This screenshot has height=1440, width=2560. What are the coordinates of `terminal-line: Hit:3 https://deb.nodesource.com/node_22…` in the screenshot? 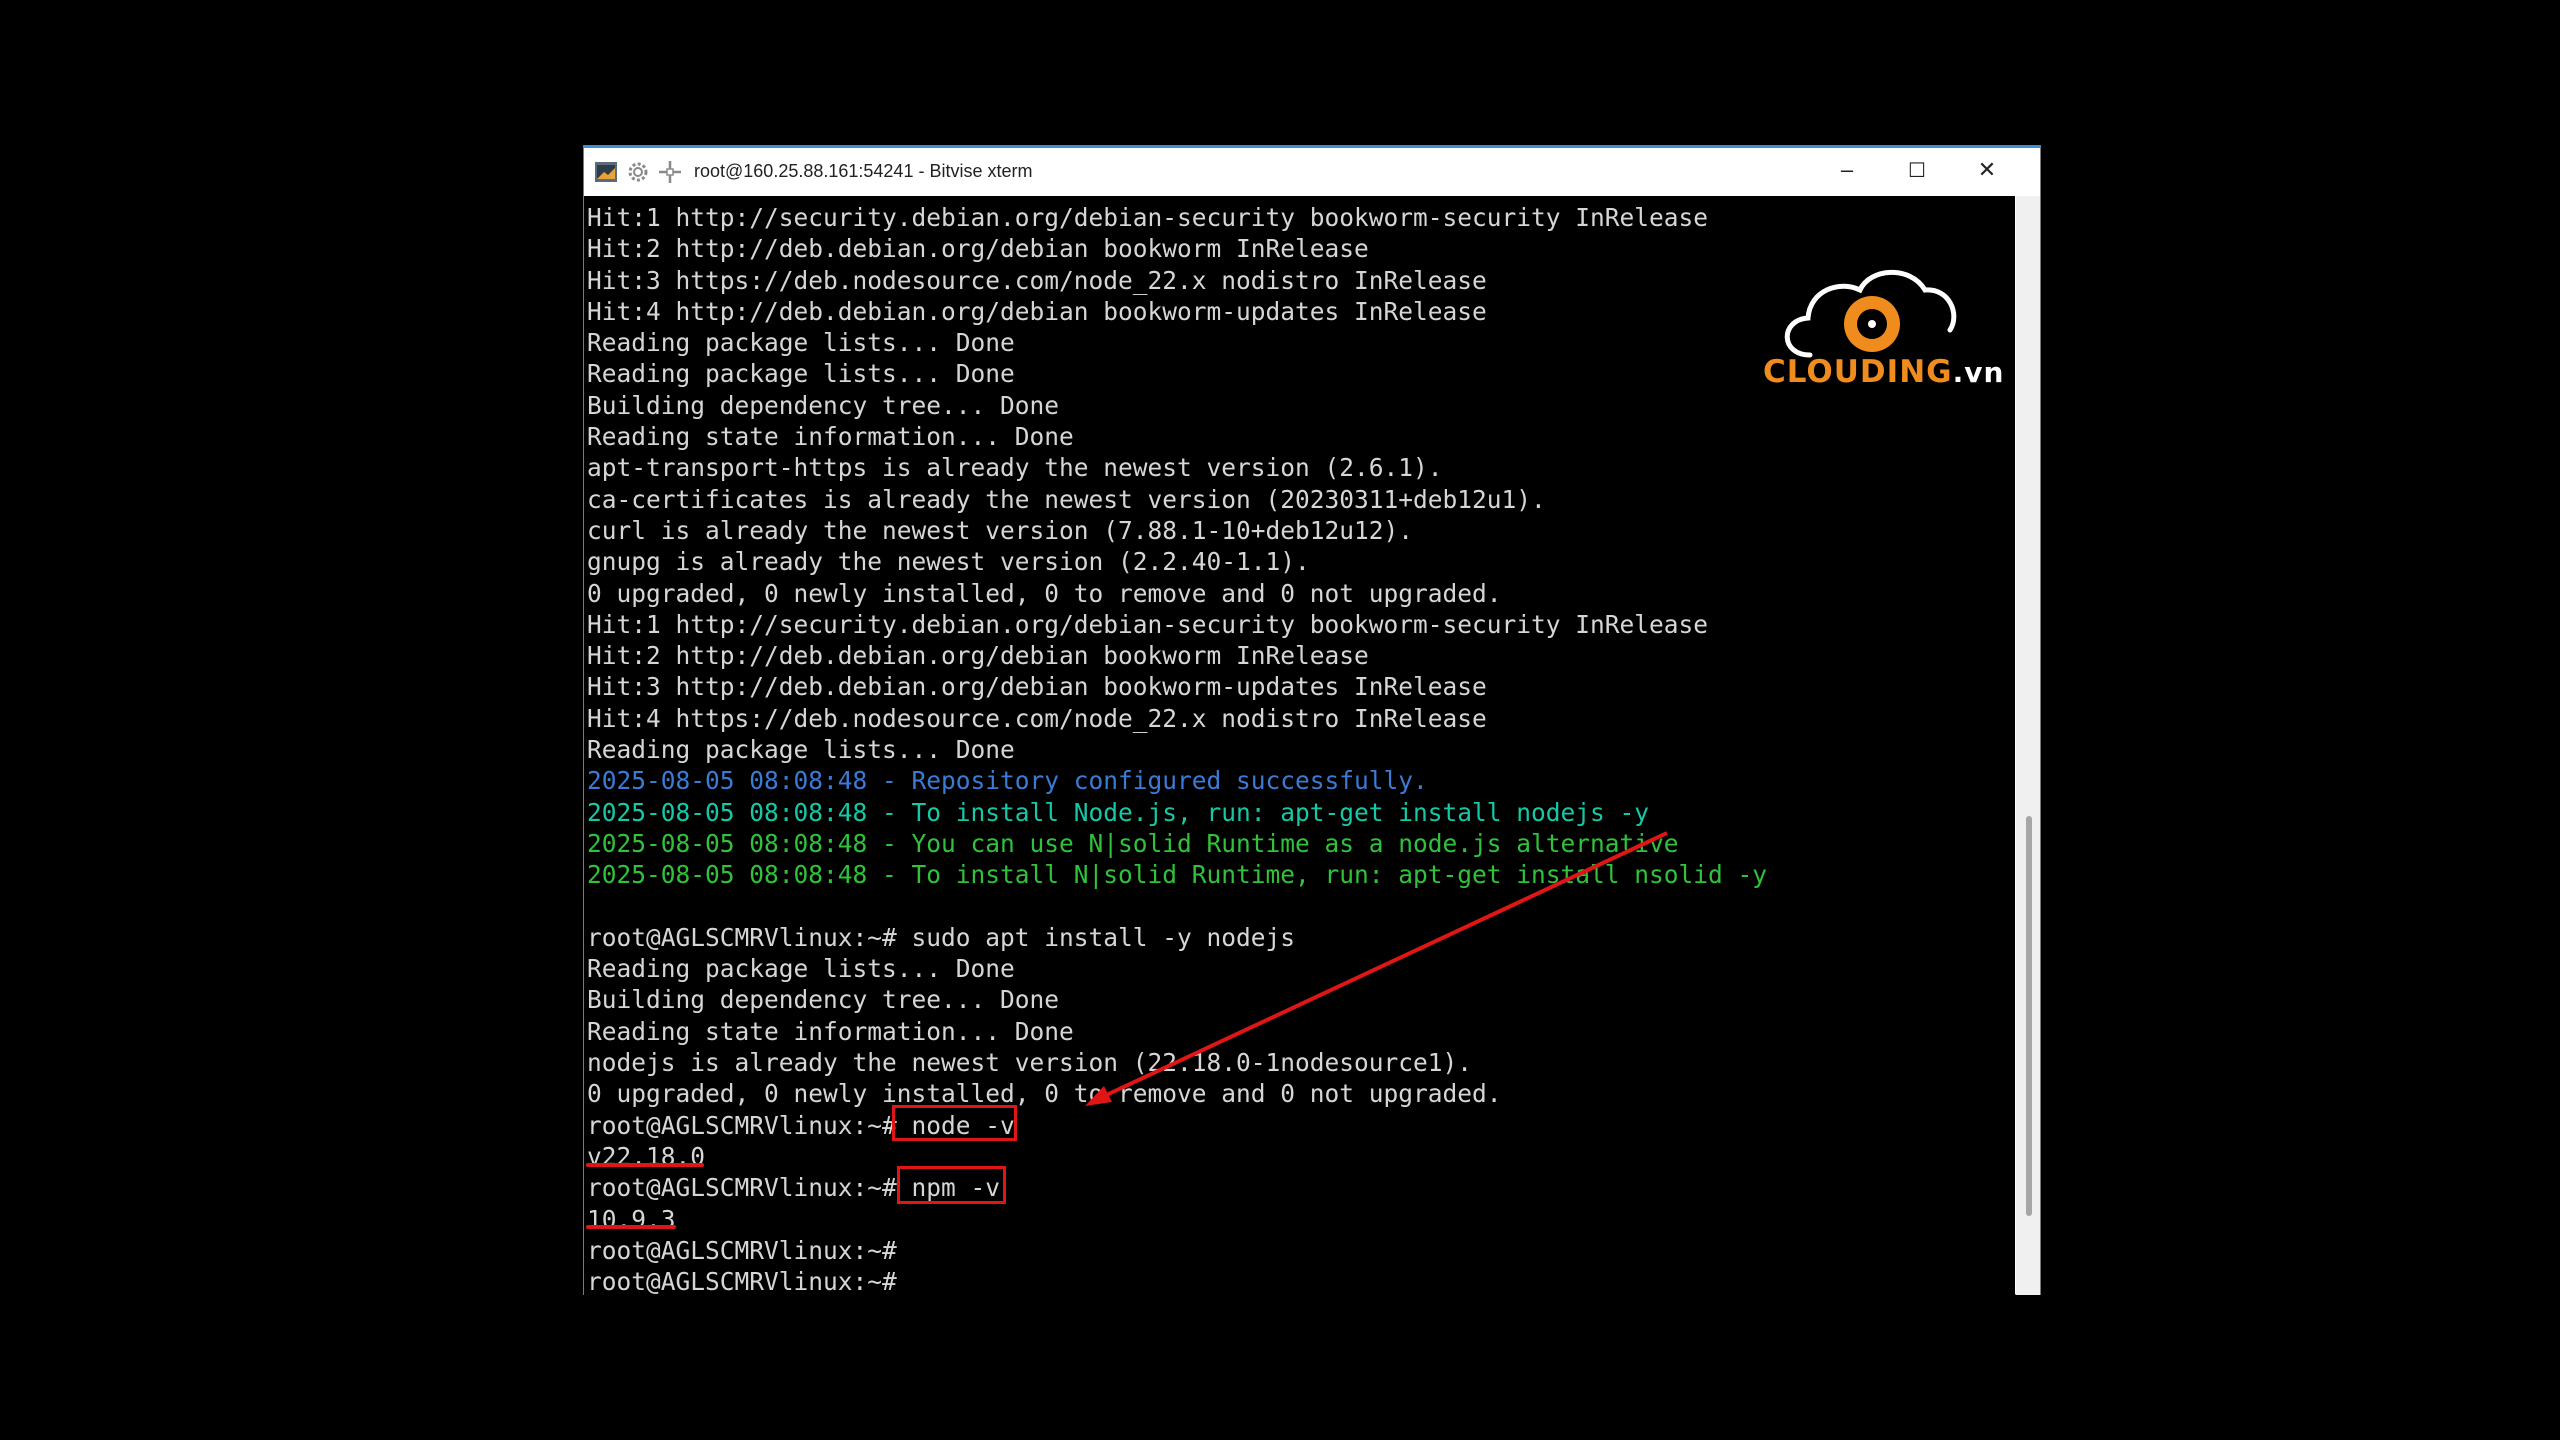 It's located at (1037, 280).